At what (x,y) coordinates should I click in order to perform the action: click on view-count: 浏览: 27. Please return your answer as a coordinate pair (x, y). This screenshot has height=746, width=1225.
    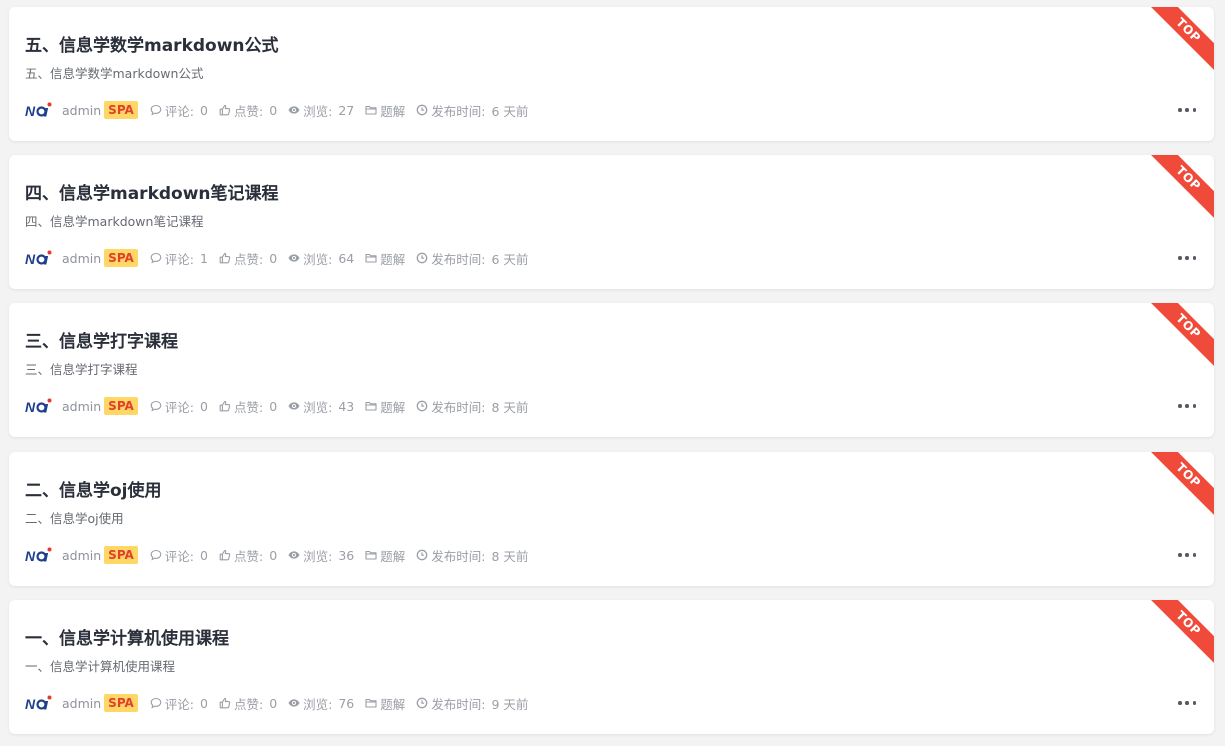
    Looking at the image, I should click on (321, 110).